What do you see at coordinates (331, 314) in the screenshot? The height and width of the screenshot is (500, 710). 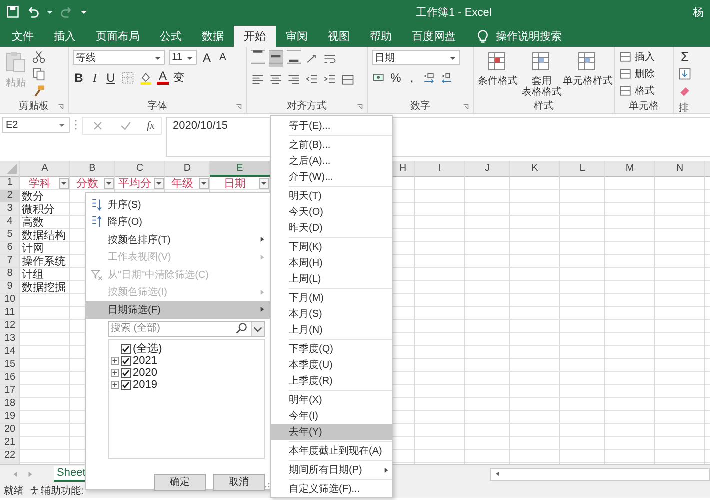 I see `menu-item: 本月(S)` at bounding box center [331, 314].